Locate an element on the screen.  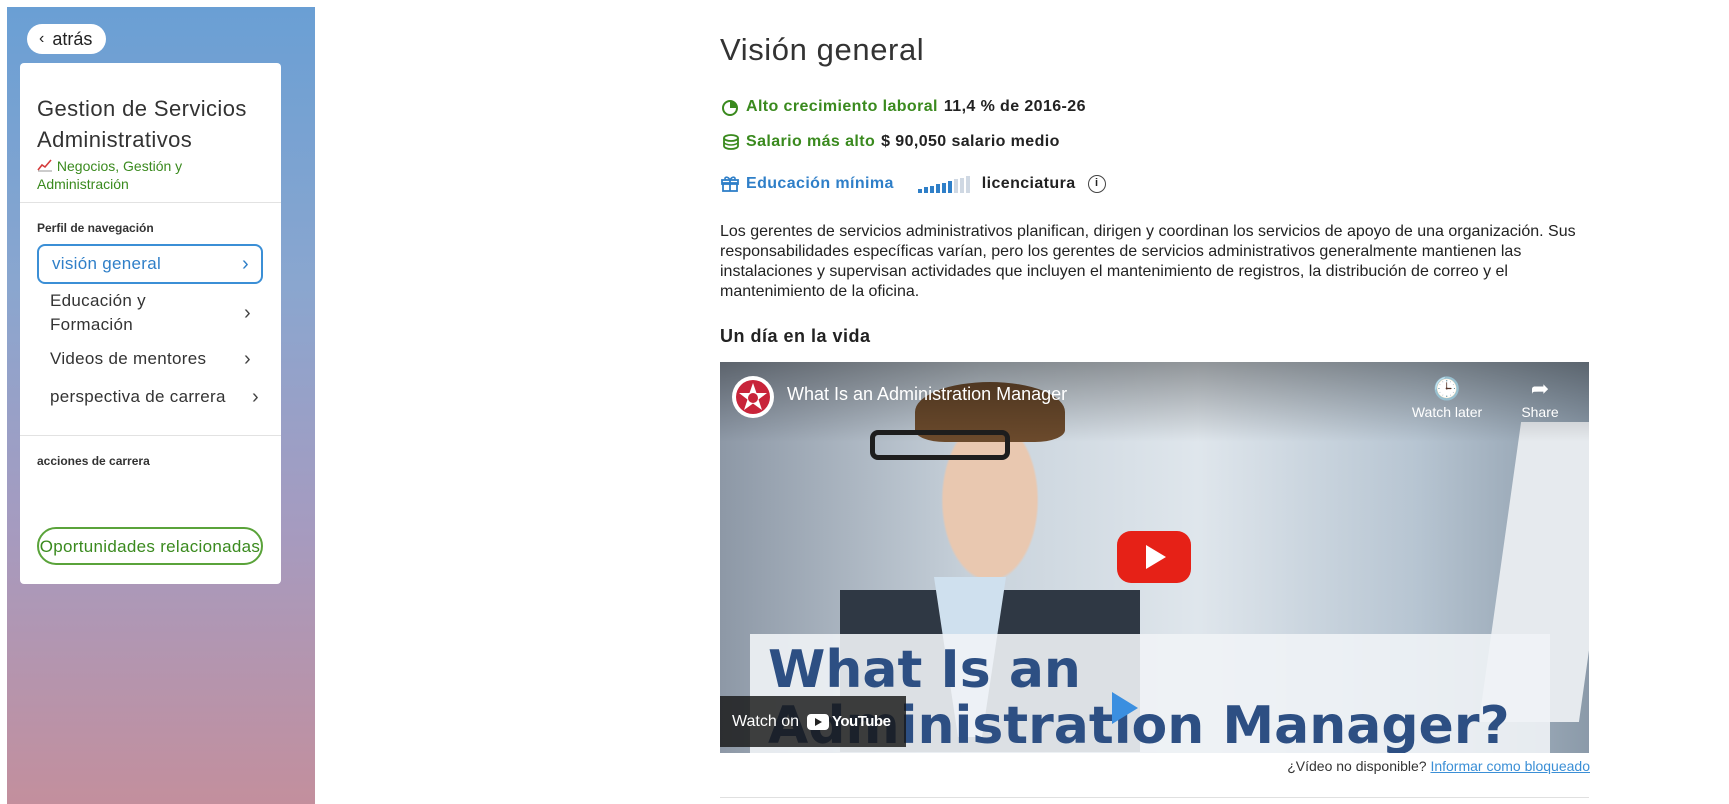
nav-heading: Perfil de navegación is located at coordinates (95, 228).